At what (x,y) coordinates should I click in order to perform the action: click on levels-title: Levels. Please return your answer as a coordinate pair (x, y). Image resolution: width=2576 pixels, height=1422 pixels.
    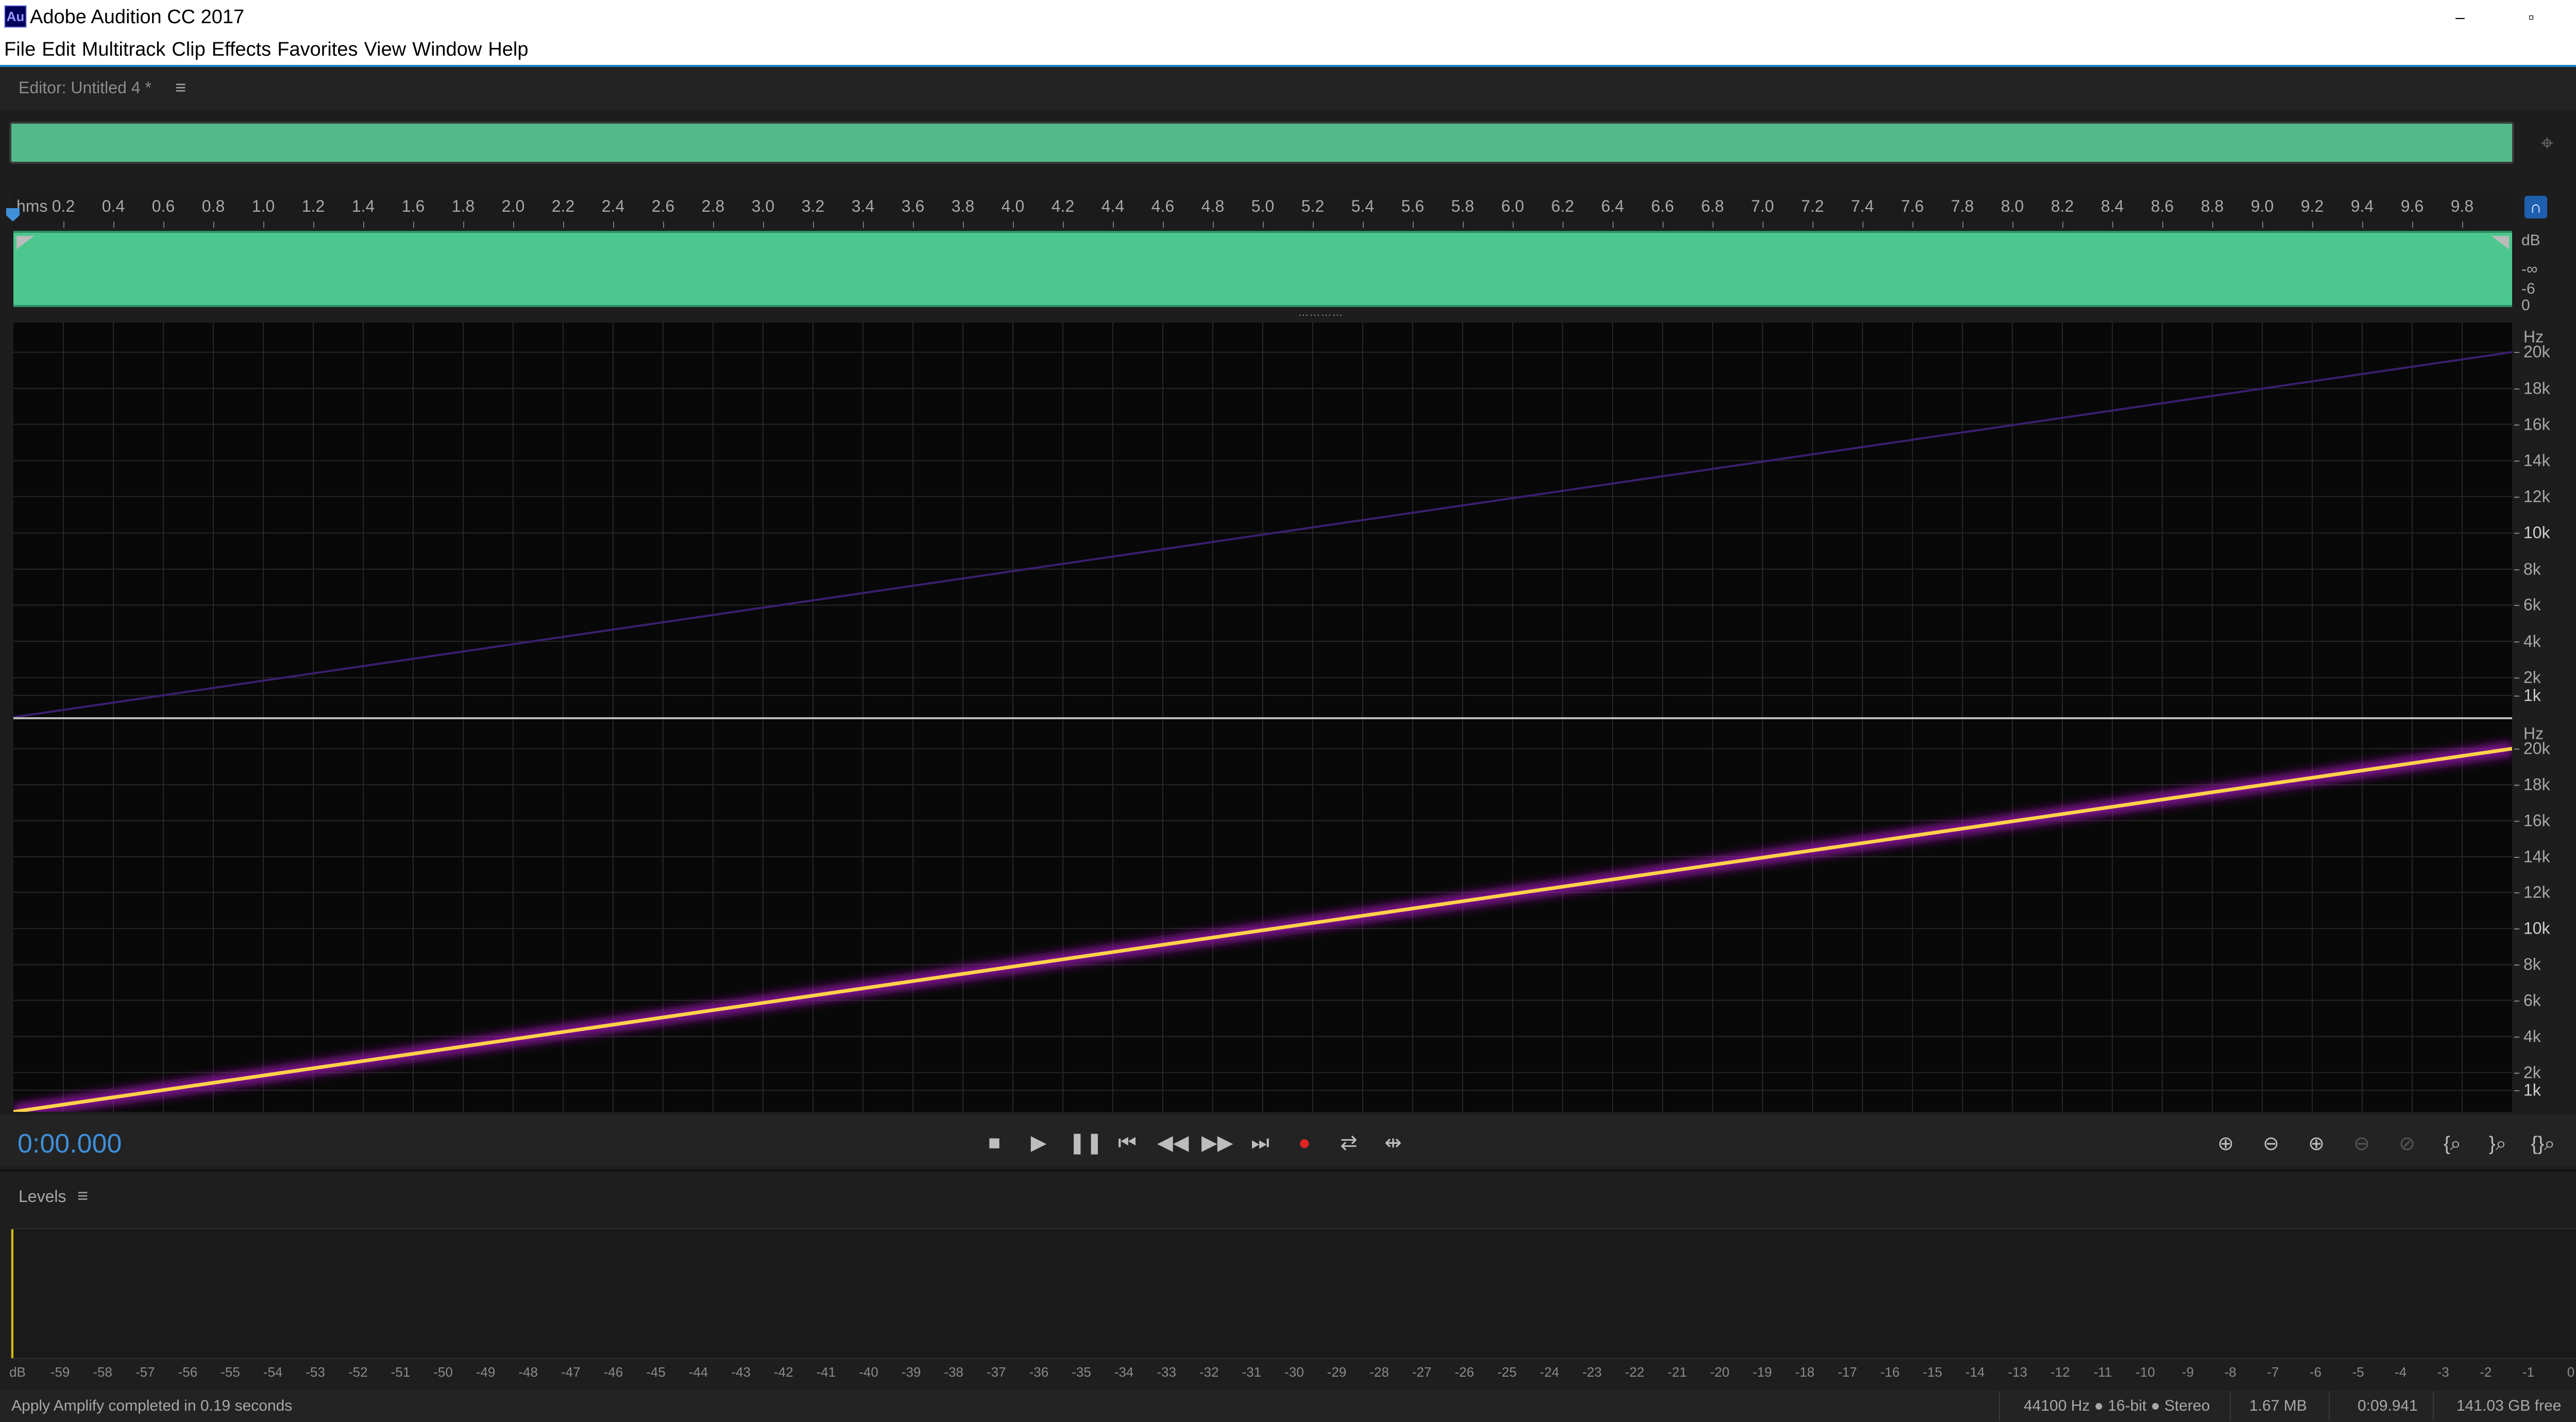
    Looking at the image, I should click on (43, 1197).